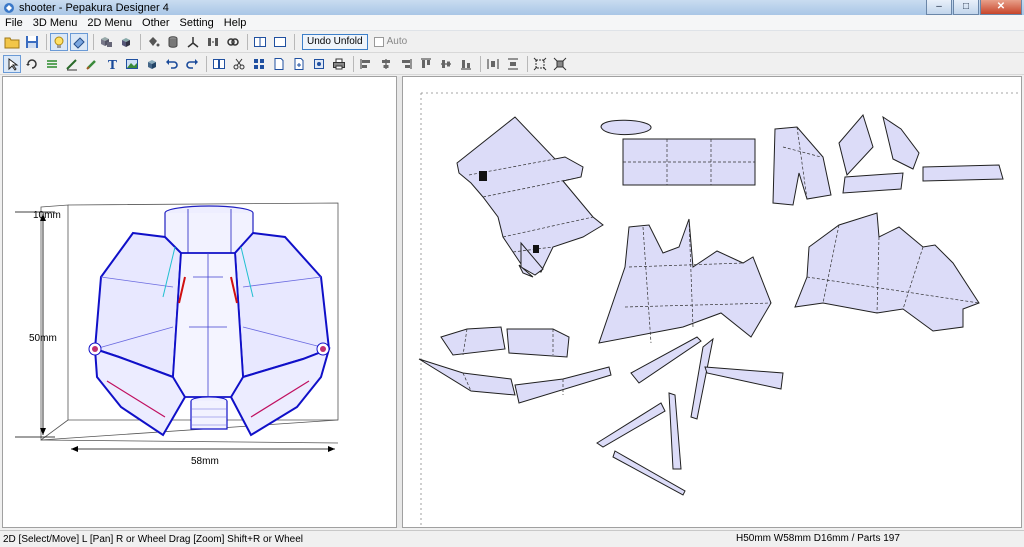  I want to click on align-right-icon, so click(407, 63).